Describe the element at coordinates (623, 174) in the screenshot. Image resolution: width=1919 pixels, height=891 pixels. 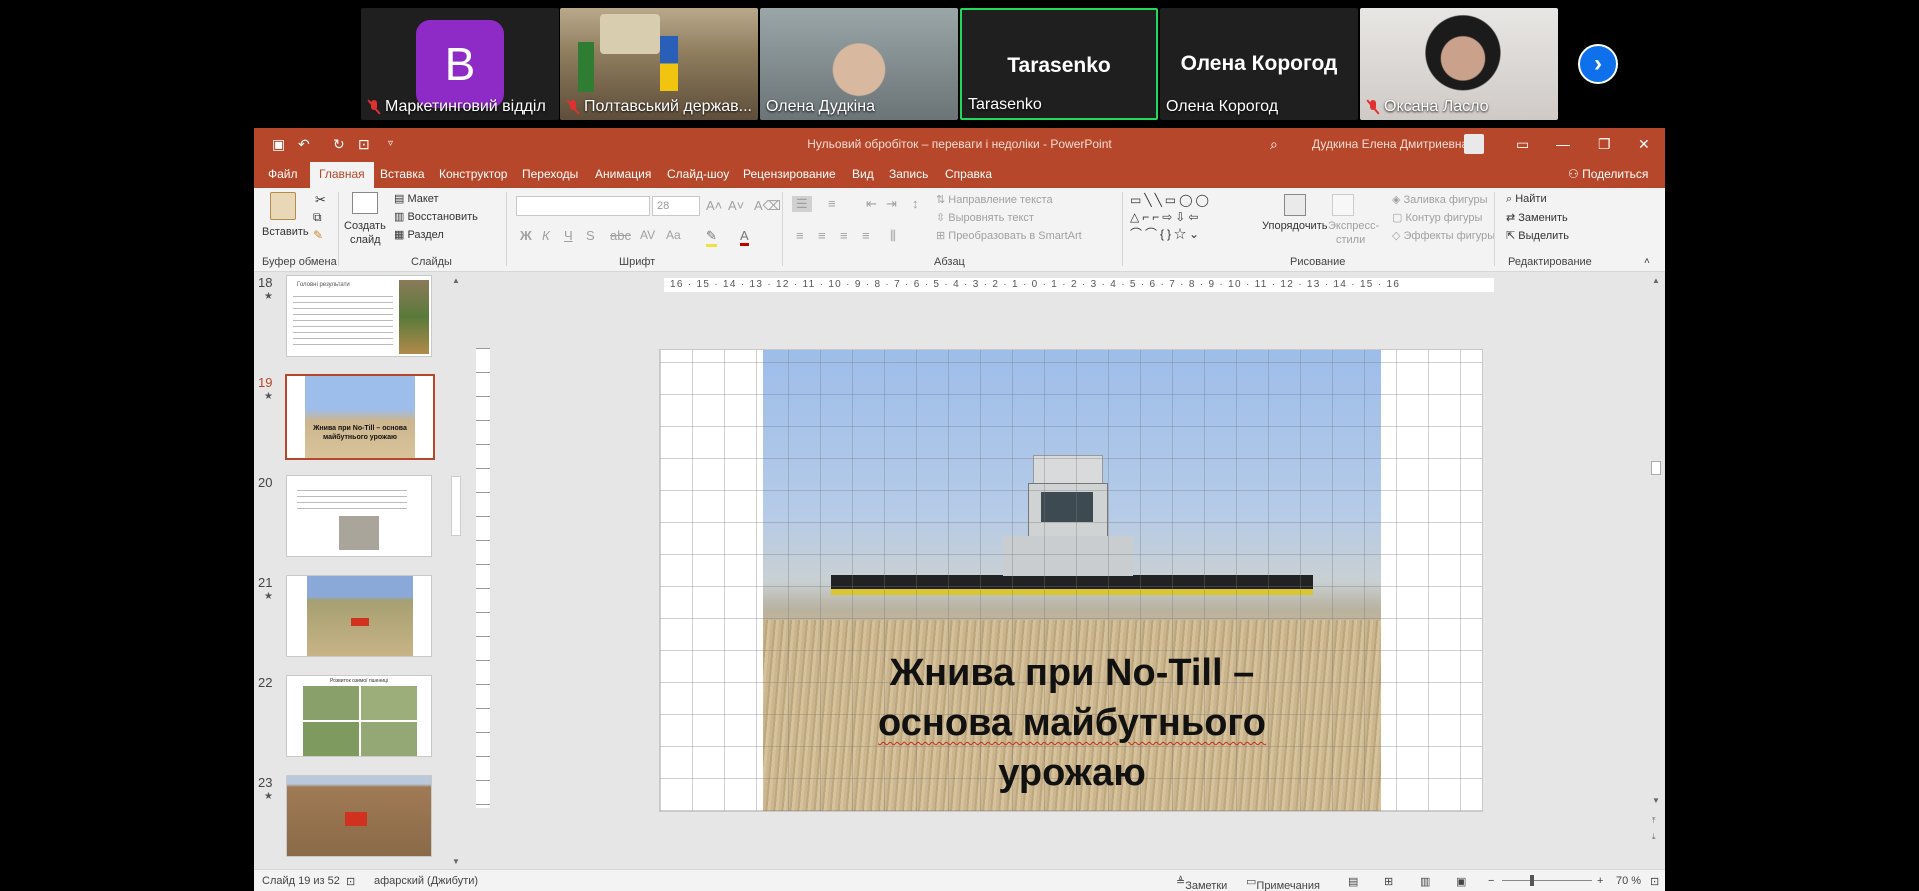
I see `tab-animations: Анимация` at that location.